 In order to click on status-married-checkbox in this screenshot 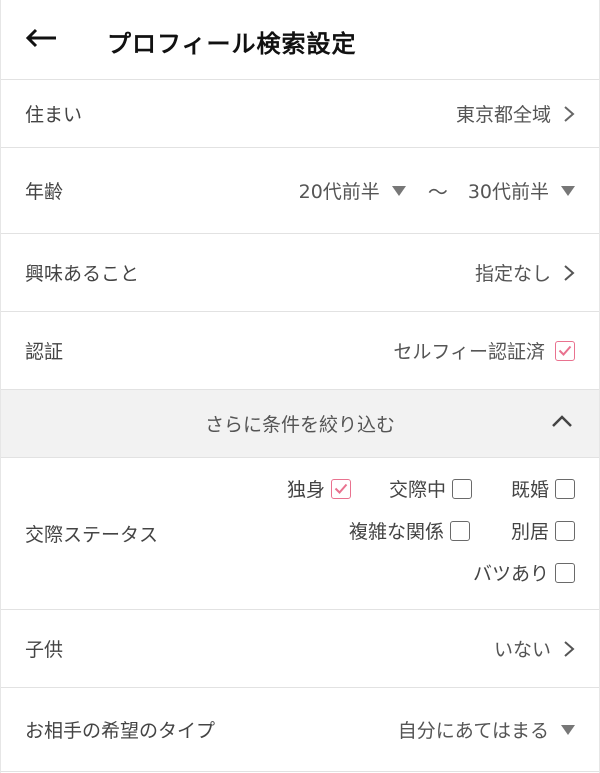, I will do `click(565, 488)`.